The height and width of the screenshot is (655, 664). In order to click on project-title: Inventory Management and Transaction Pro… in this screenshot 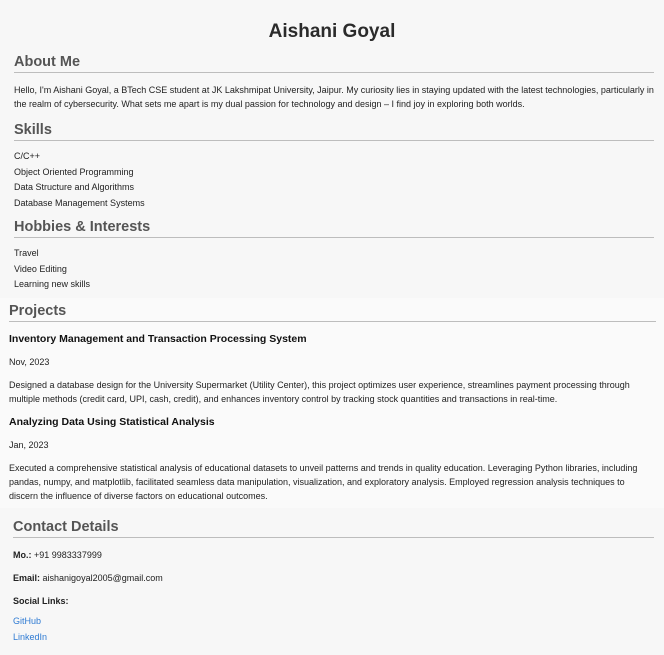, I will do `click(158, 339)`.